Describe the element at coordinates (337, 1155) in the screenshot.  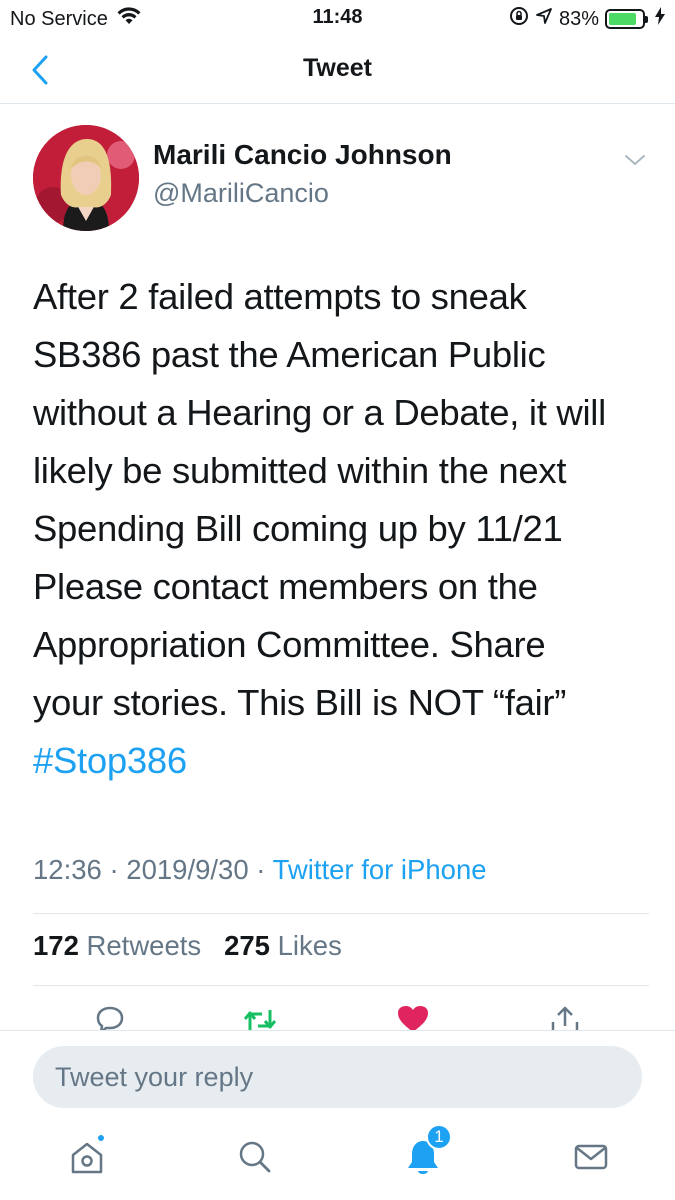
I see `tab-bar: 1` at that location.